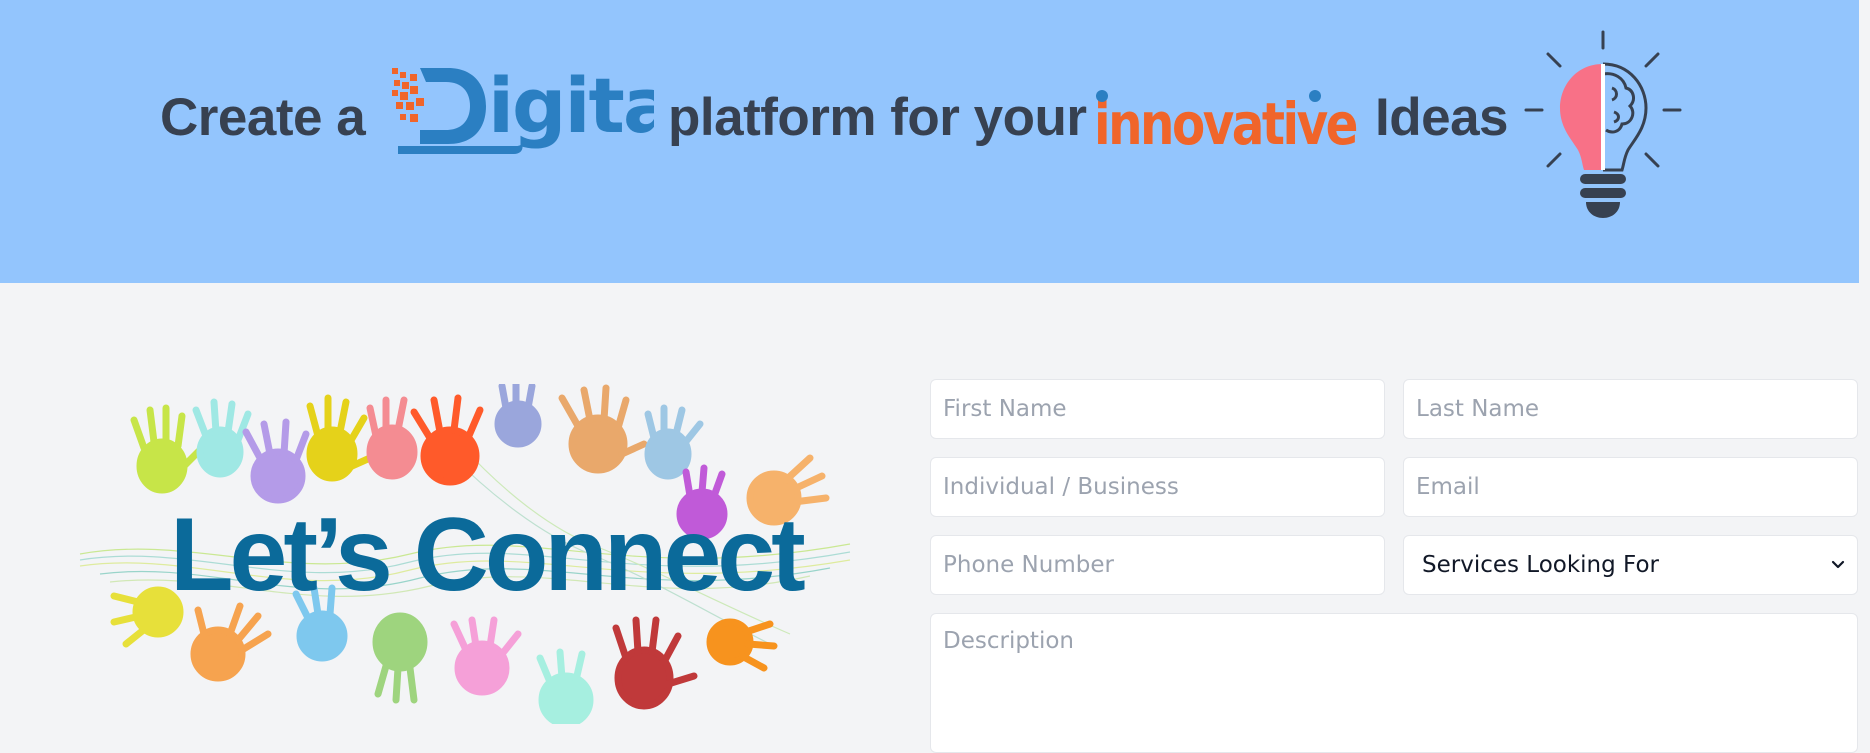  I want to click on phone-number-input, so click(1157, 565).